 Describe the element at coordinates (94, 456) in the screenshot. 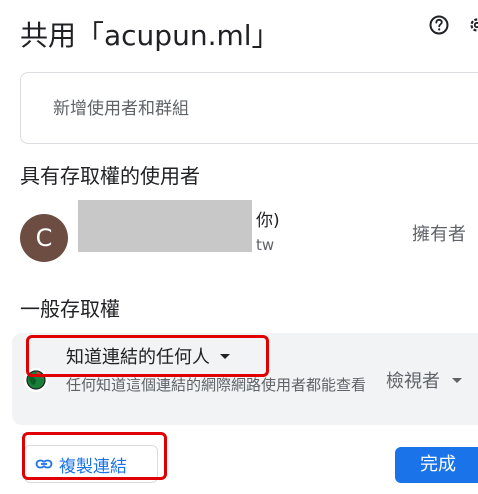

I see `highlight-box-copy-link` at that location.